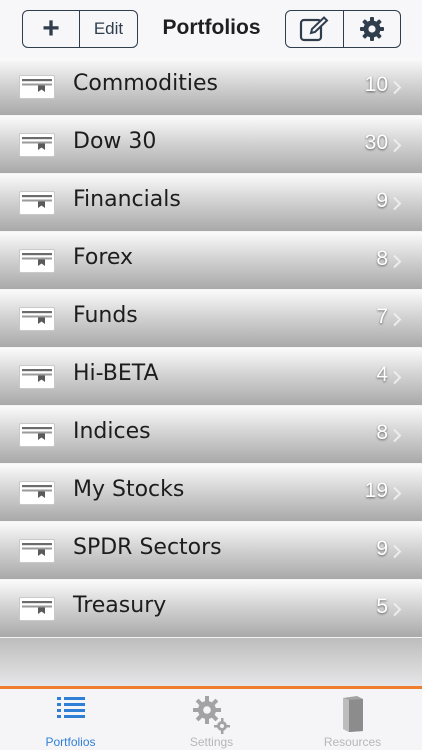 This screenshot has height=750, width=422. I want to click on portfolio-row: Financials 9, so click(211, 202).